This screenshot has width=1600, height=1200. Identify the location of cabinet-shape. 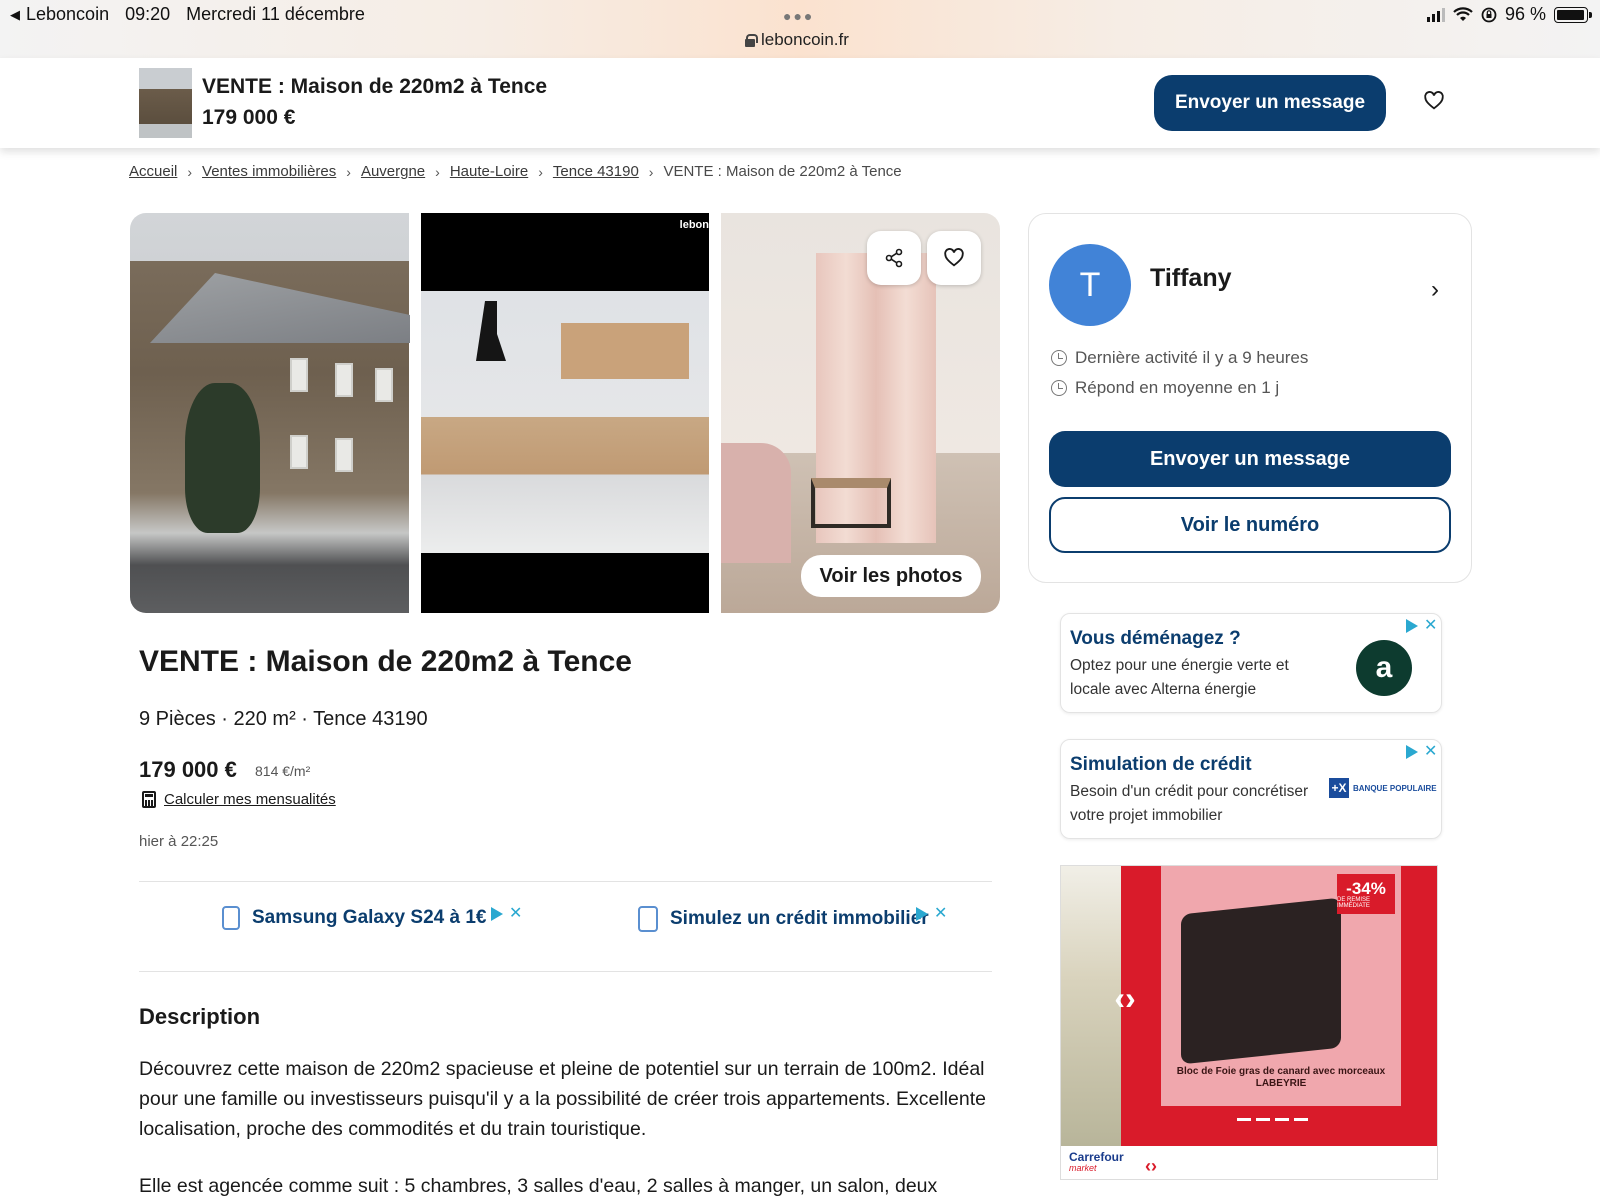
(625, 351).